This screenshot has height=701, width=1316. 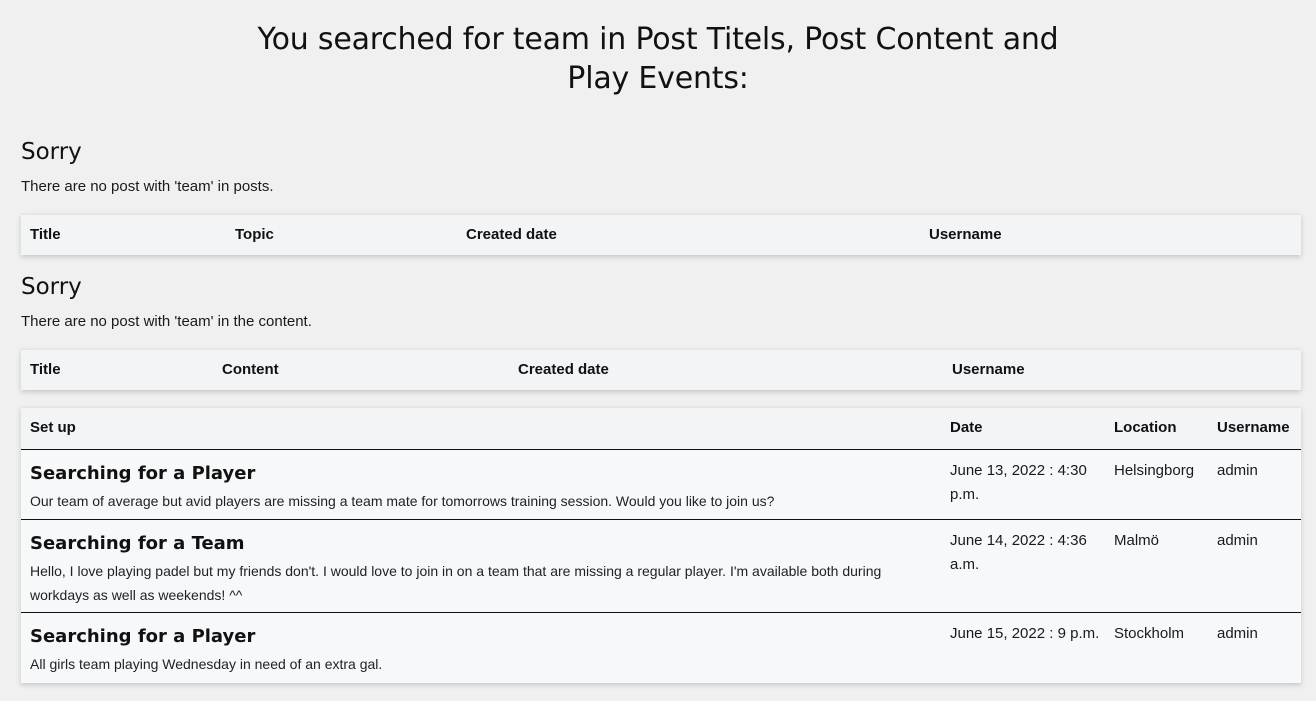 I want to click on event-title: Searching for a Team, so click(x=137, y=543).